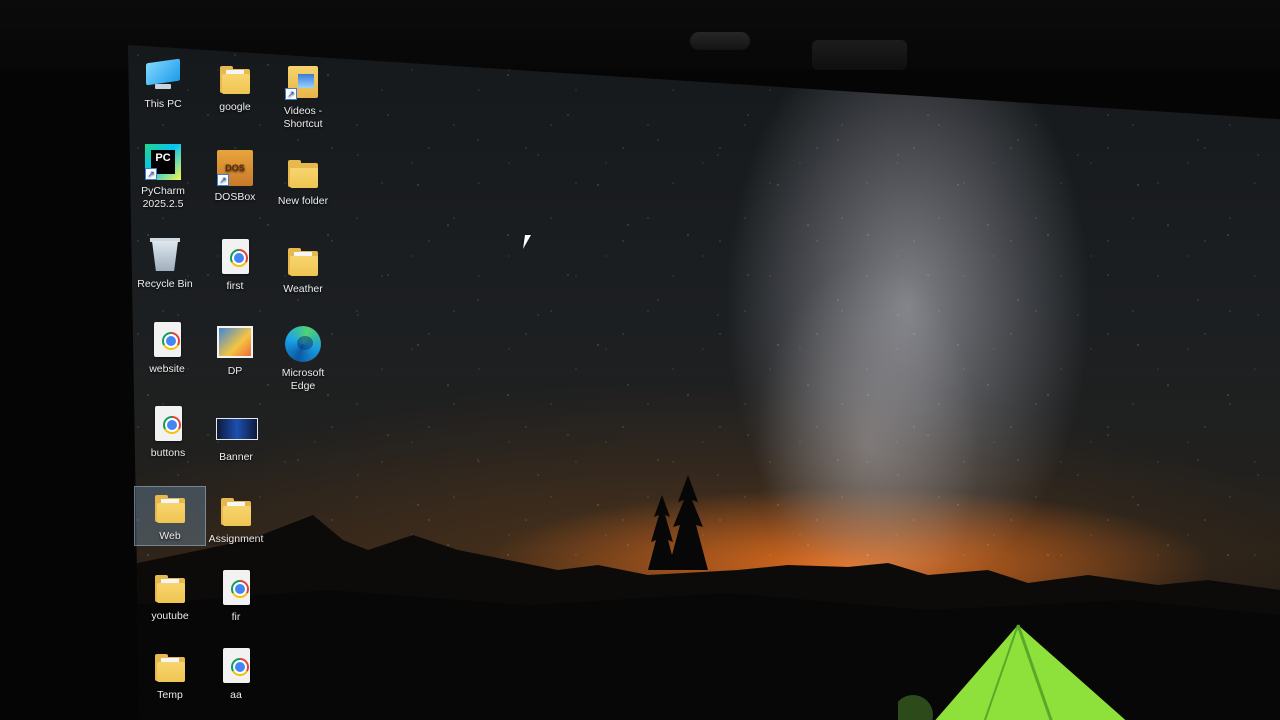 The width and height of the screenshot is (1280, 720). What do you see at coordinates (163, 162) in the screenshot?
I see `pycharm-icon: PC ↗` at bounding box center [163, 162].